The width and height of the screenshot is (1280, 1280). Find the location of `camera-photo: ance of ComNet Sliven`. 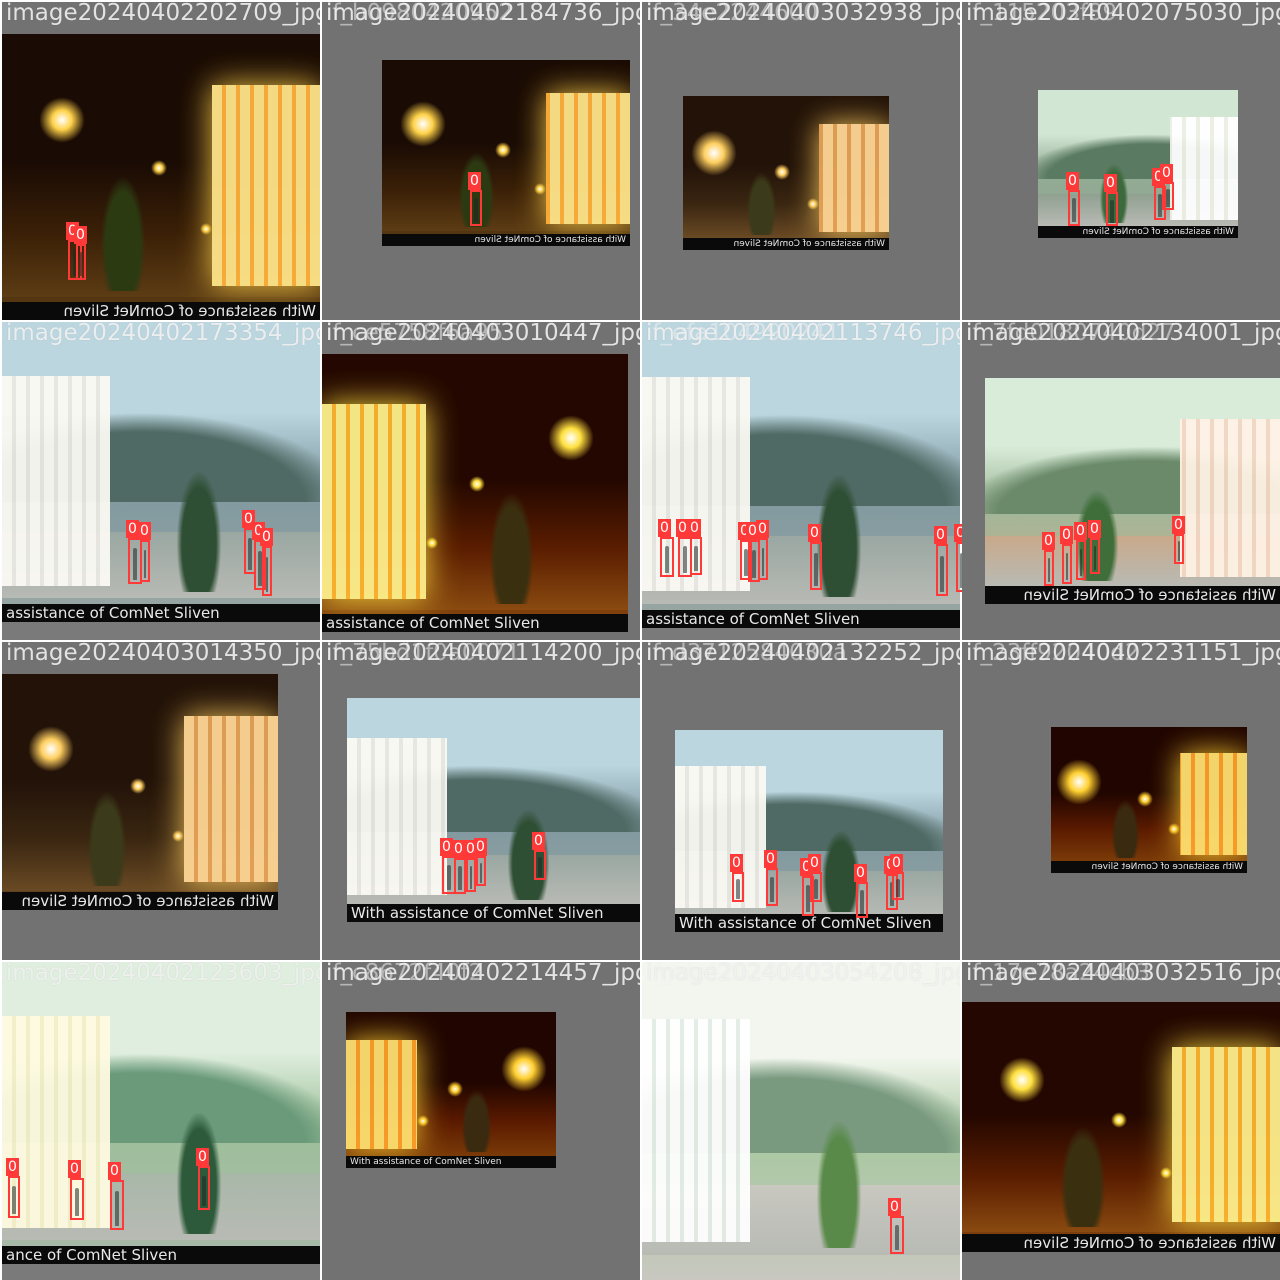

camera-photo: ance of ComNet Sliven is located at coordinates (161, 1113).